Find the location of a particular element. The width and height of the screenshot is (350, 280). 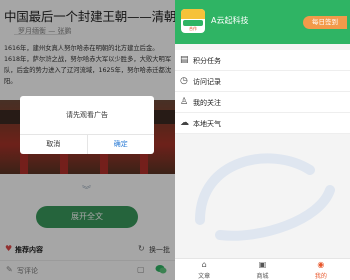

nav-label: 文章 is located at coordinates (204, 276).